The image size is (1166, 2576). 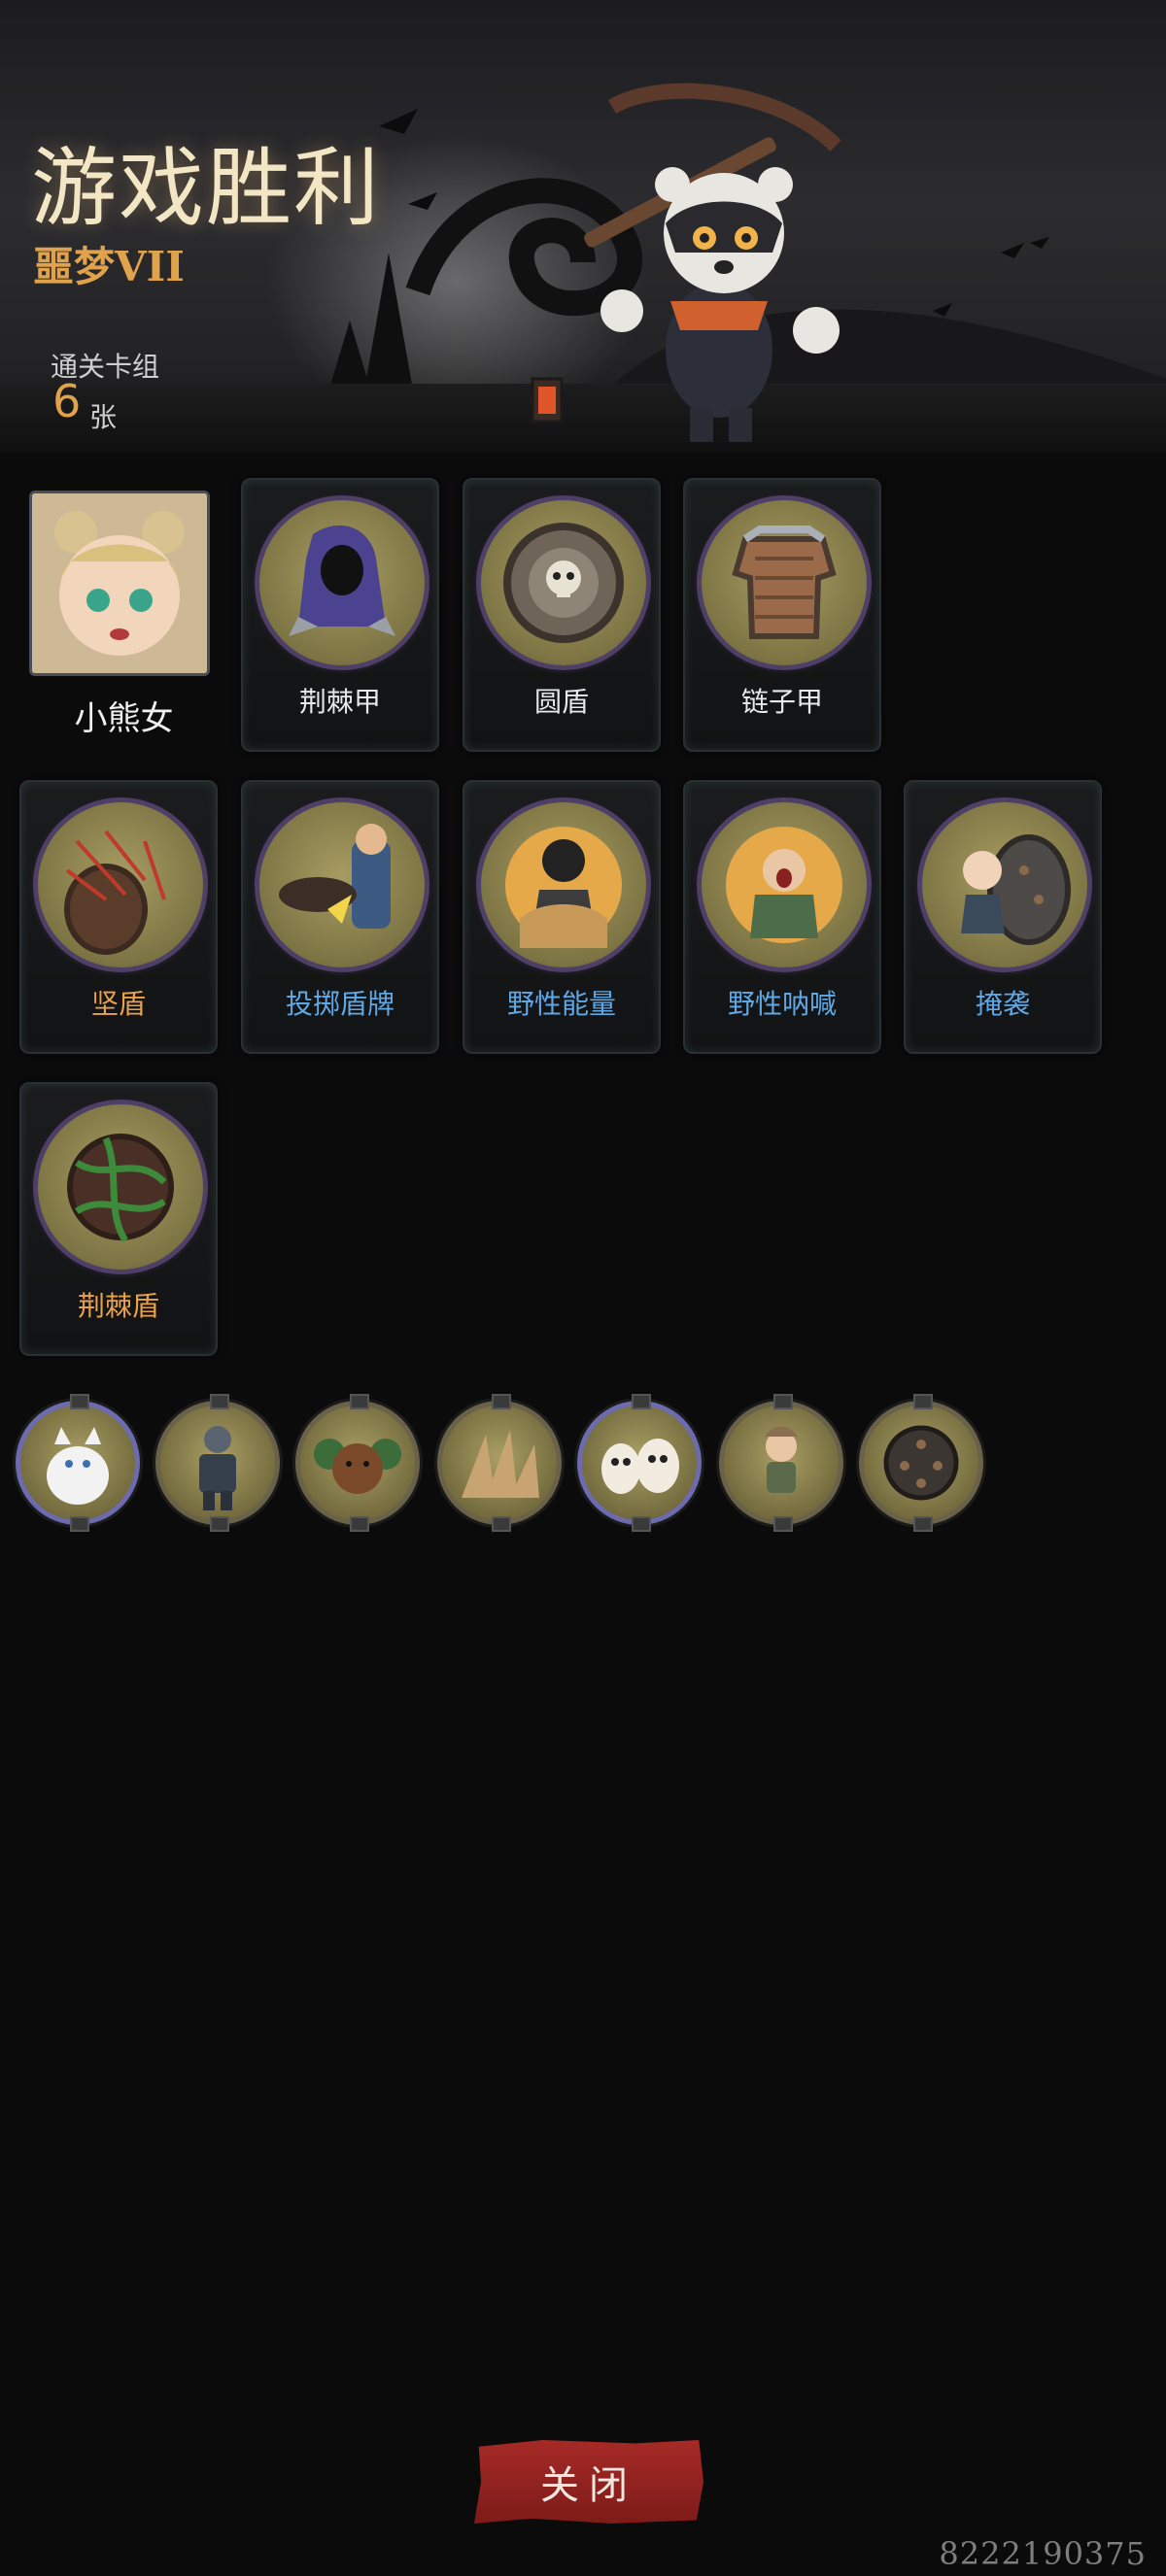 What do you see at coordinates (1016, 889) in the screenshot?
I see `ambush-icon` at bounding box center [1016, 889].